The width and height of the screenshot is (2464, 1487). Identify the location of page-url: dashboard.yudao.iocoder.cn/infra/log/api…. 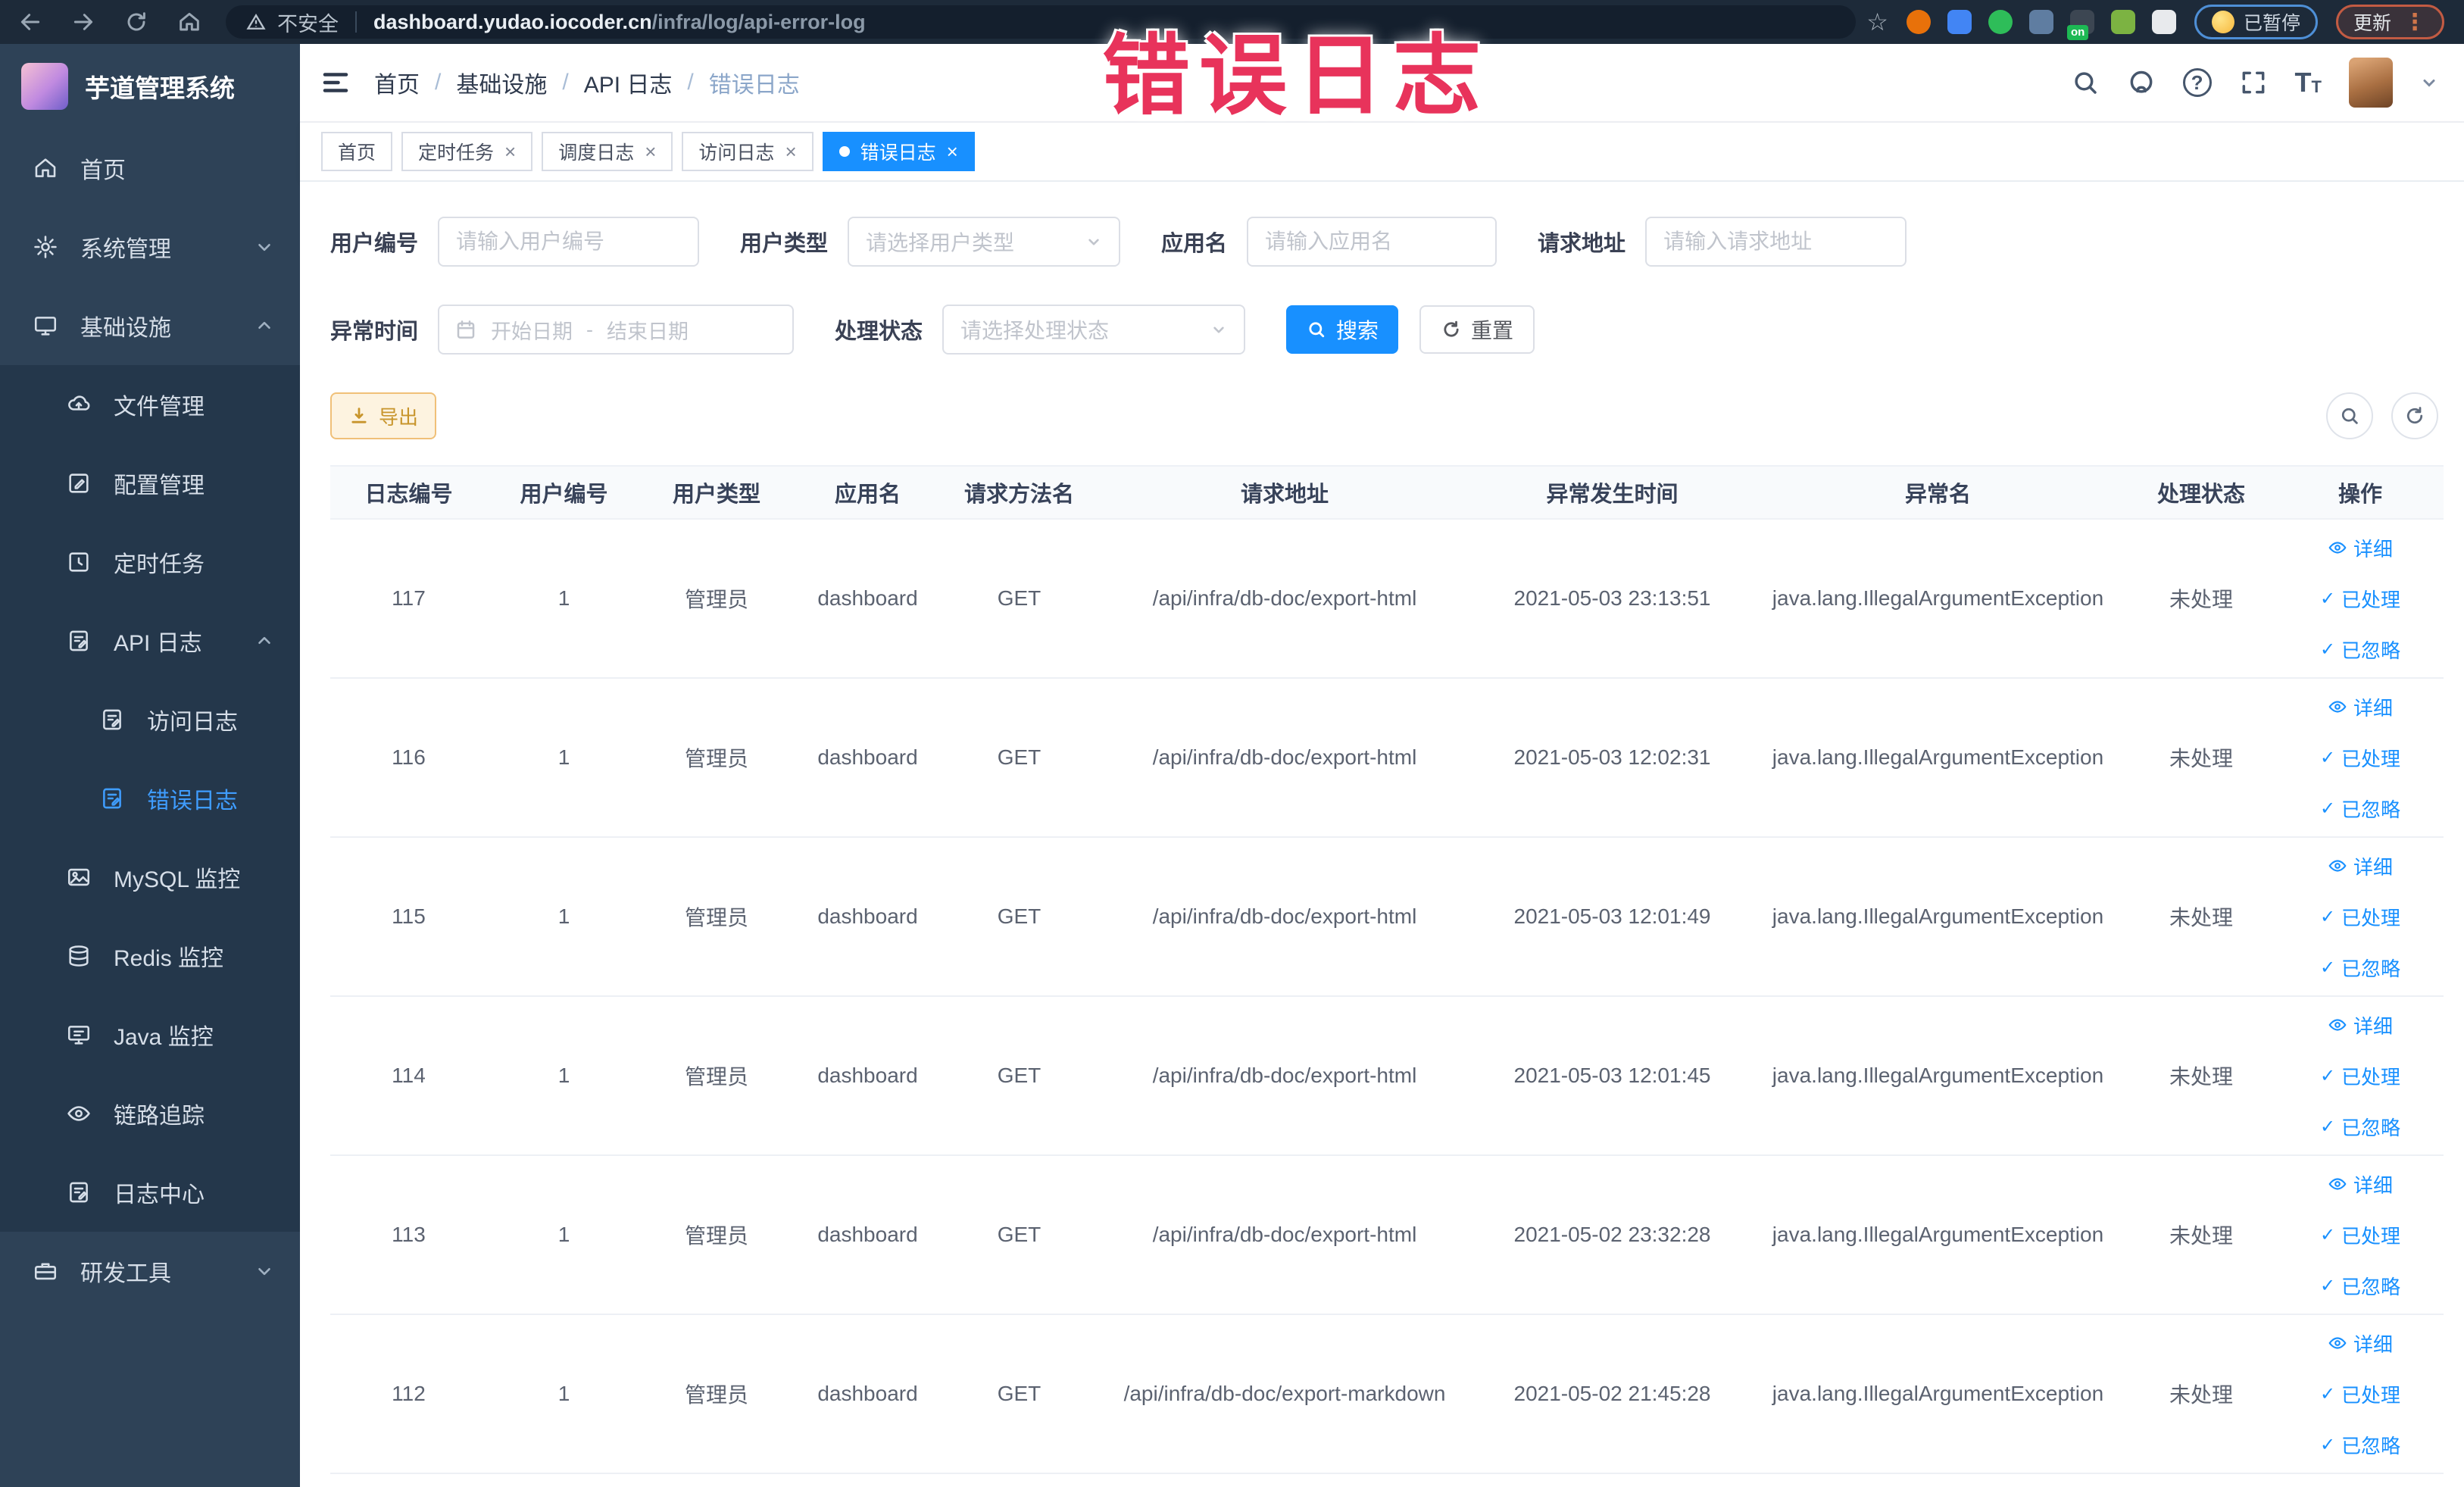
(619, 22).